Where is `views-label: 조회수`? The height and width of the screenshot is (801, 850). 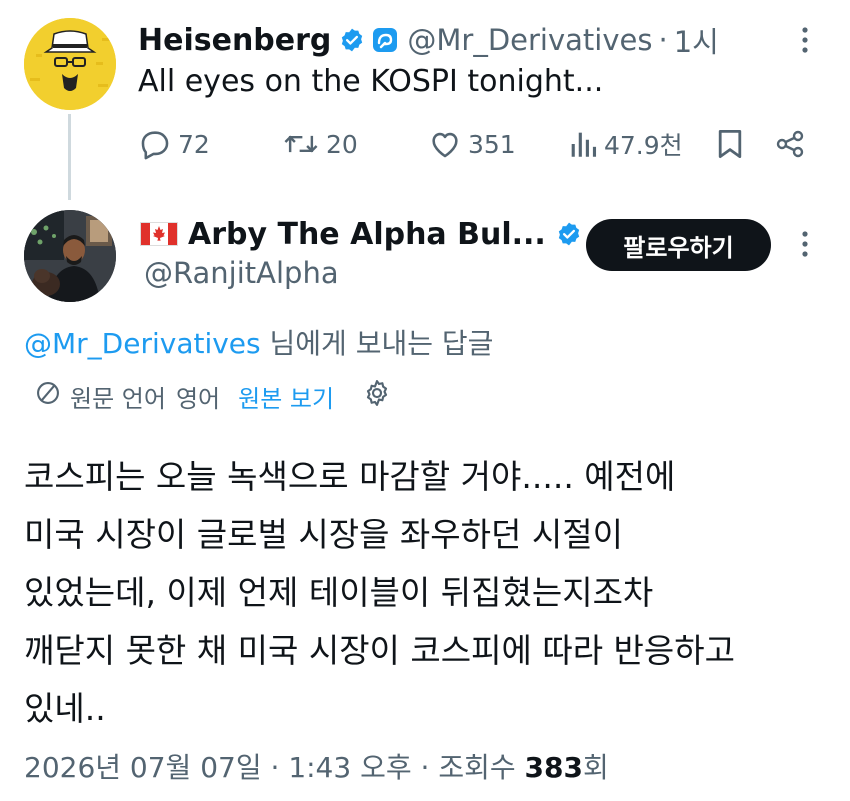
views-label: 조회수 is located at coordinates (481, 767).